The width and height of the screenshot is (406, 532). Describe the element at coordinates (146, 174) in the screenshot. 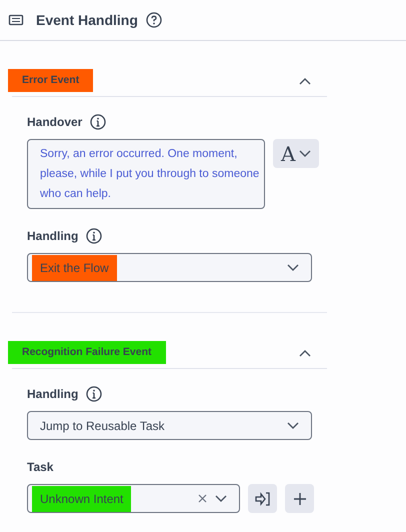

I see `handover-text-field: Sorry, an error occurred. One moment, please, while I put you through to someone who can help.` at that location.